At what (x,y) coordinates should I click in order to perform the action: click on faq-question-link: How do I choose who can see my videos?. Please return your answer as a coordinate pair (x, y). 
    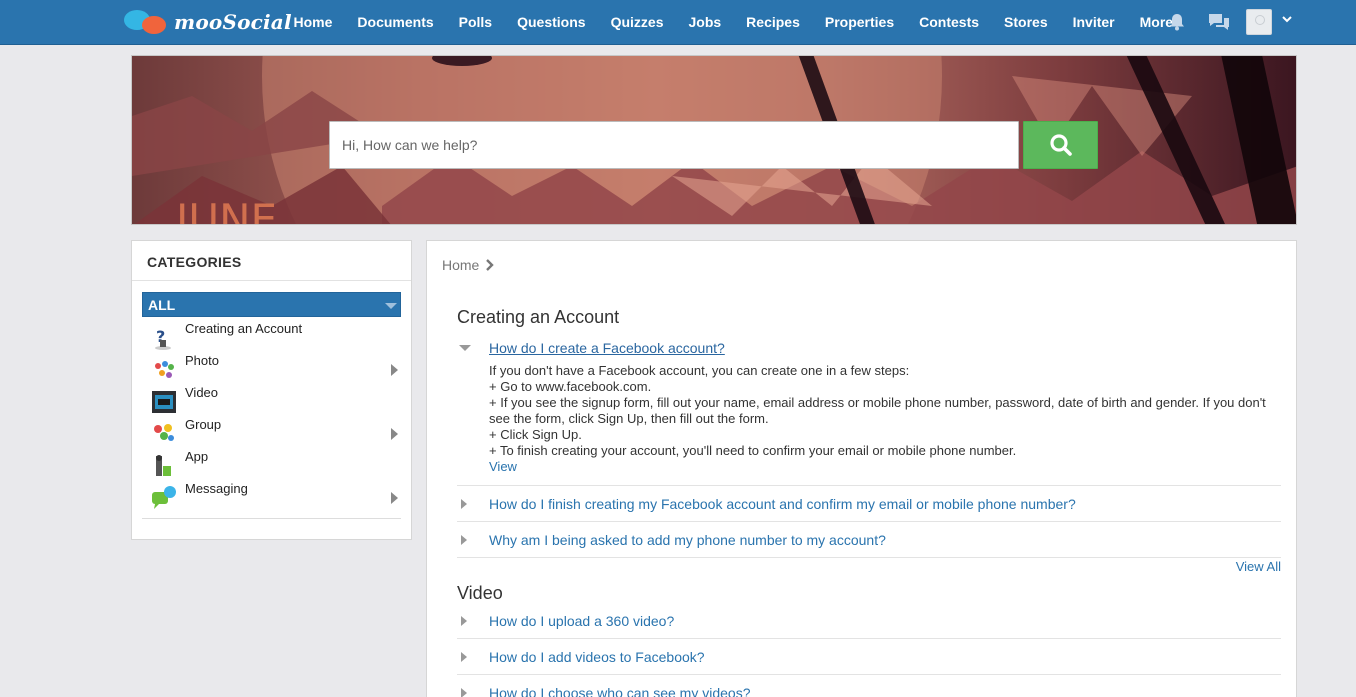
    Looking at the image, I should click on (619, 691).